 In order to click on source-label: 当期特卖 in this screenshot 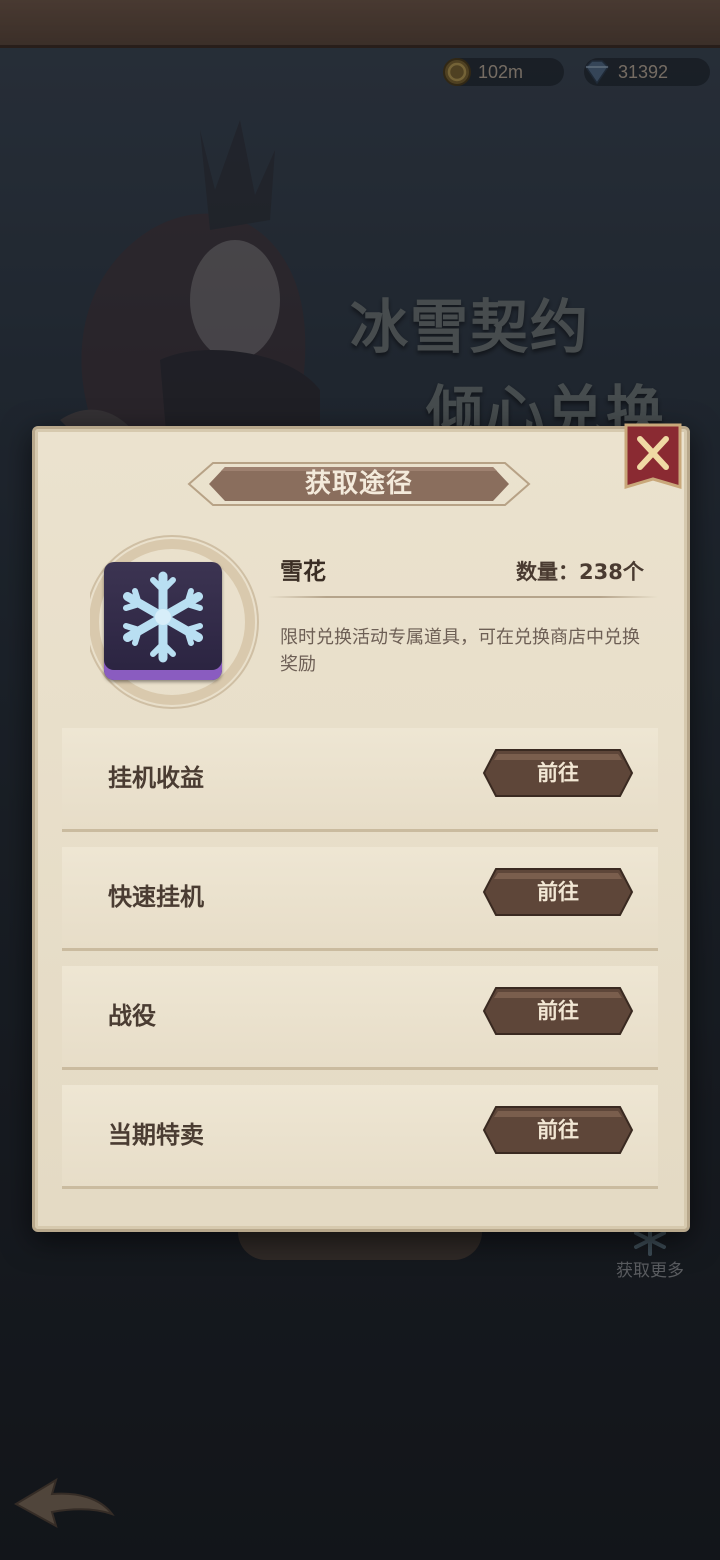, I will do `click(156, 1135)`.